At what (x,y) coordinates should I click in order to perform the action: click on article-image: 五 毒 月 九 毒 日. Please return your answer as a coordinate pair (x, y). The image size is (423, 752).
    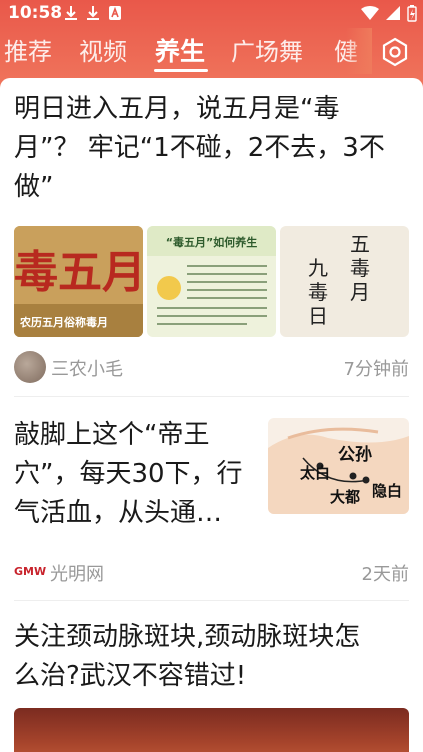
    Looking at the image, I should click on (344, 281).